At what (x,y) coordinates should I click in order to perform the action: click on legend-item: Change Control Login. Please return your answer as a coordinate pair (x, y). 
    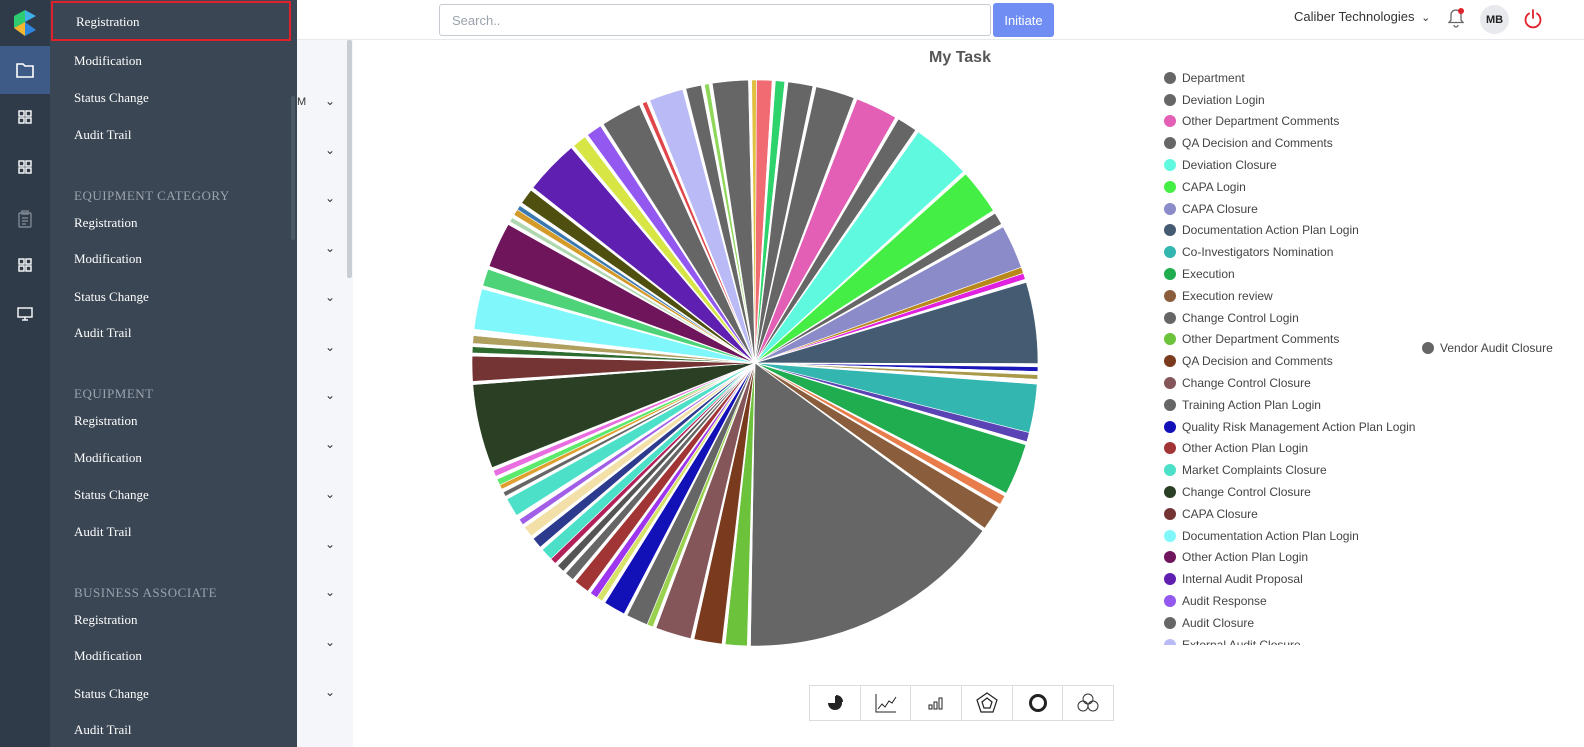
    Looking at the image, I should click on (1295, 318).